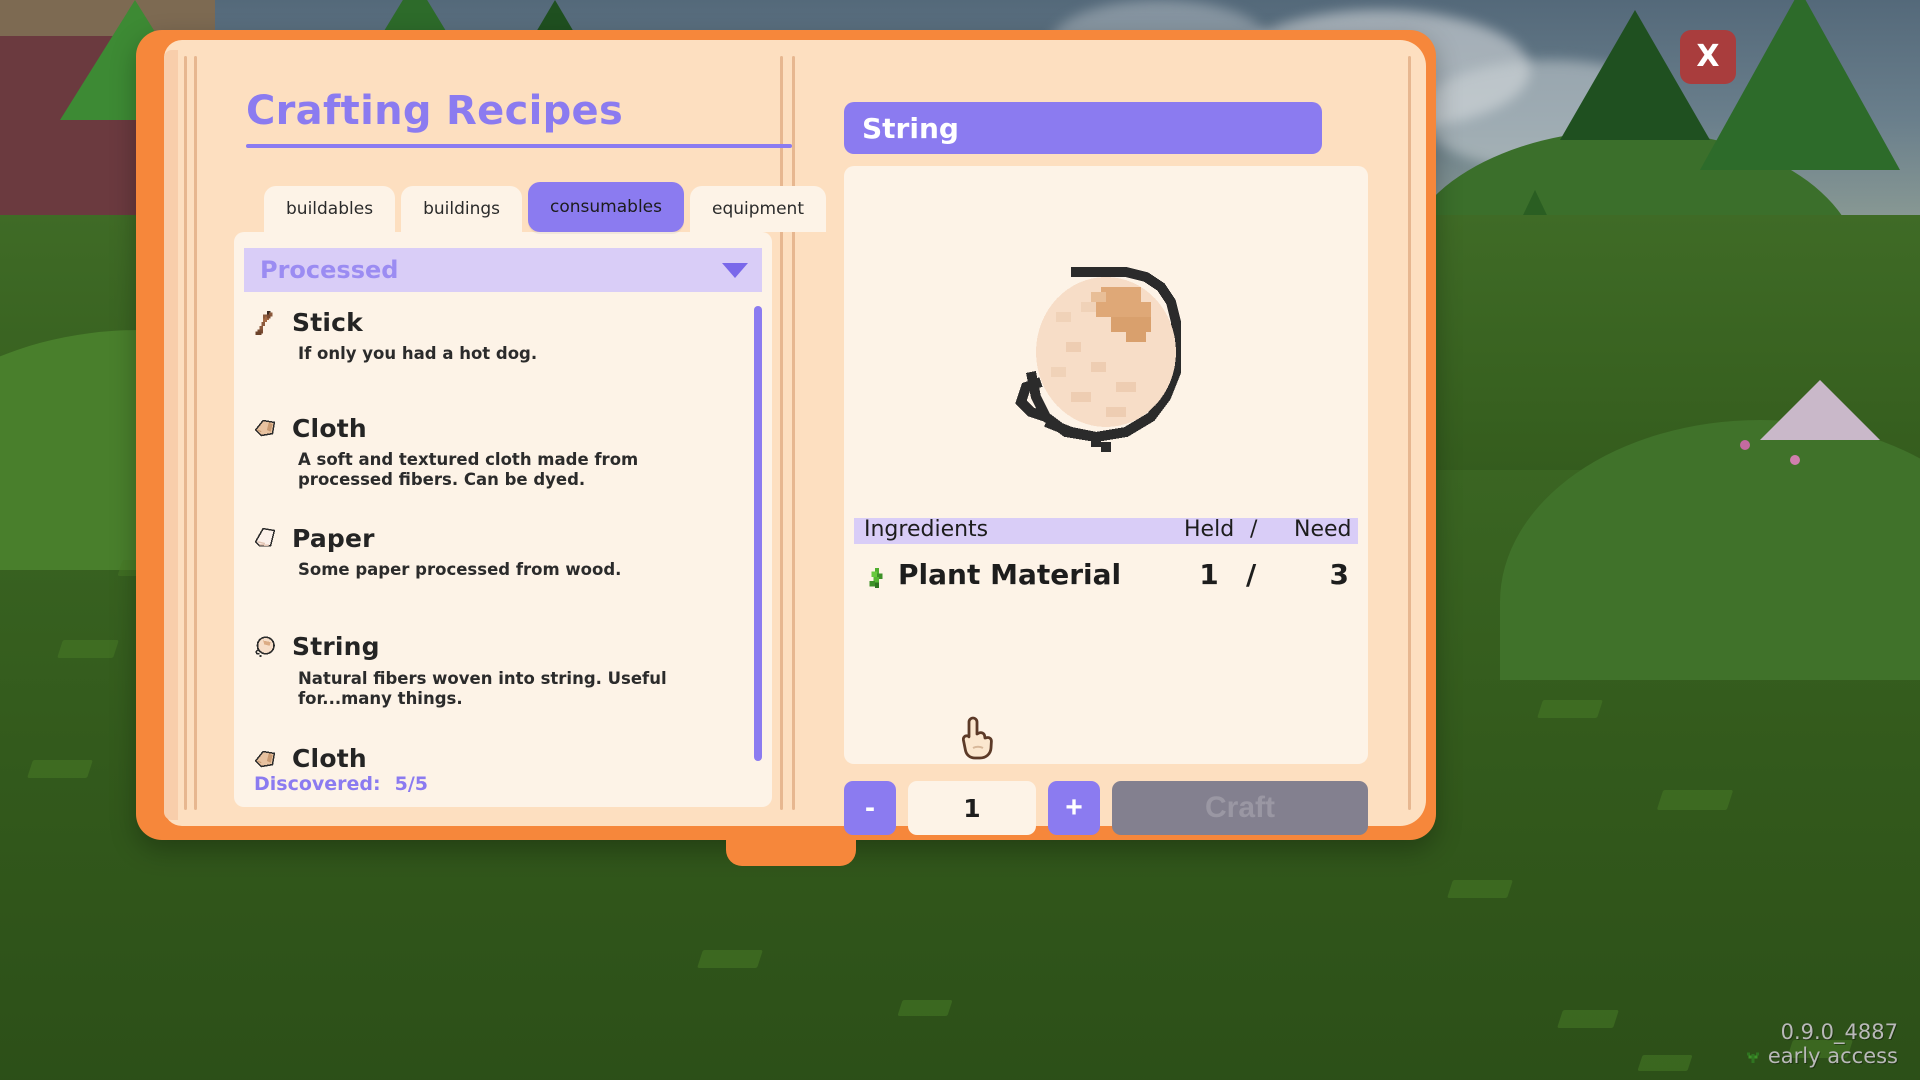 The height and width of the screenshot is (1080, 1920). I want to click on ingredient-held: 1, so click(1209, 574).